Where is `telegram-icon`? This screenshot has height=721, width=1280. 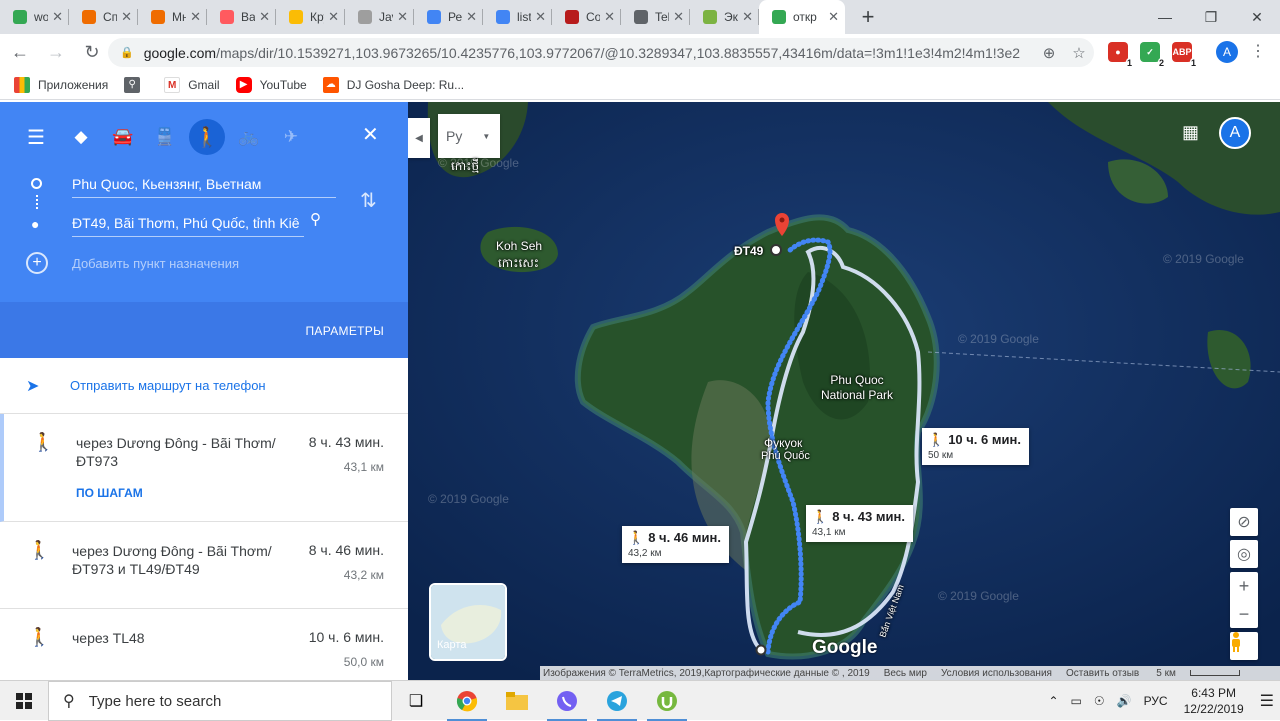
telegram-icon is located at coordinates (617, 704).